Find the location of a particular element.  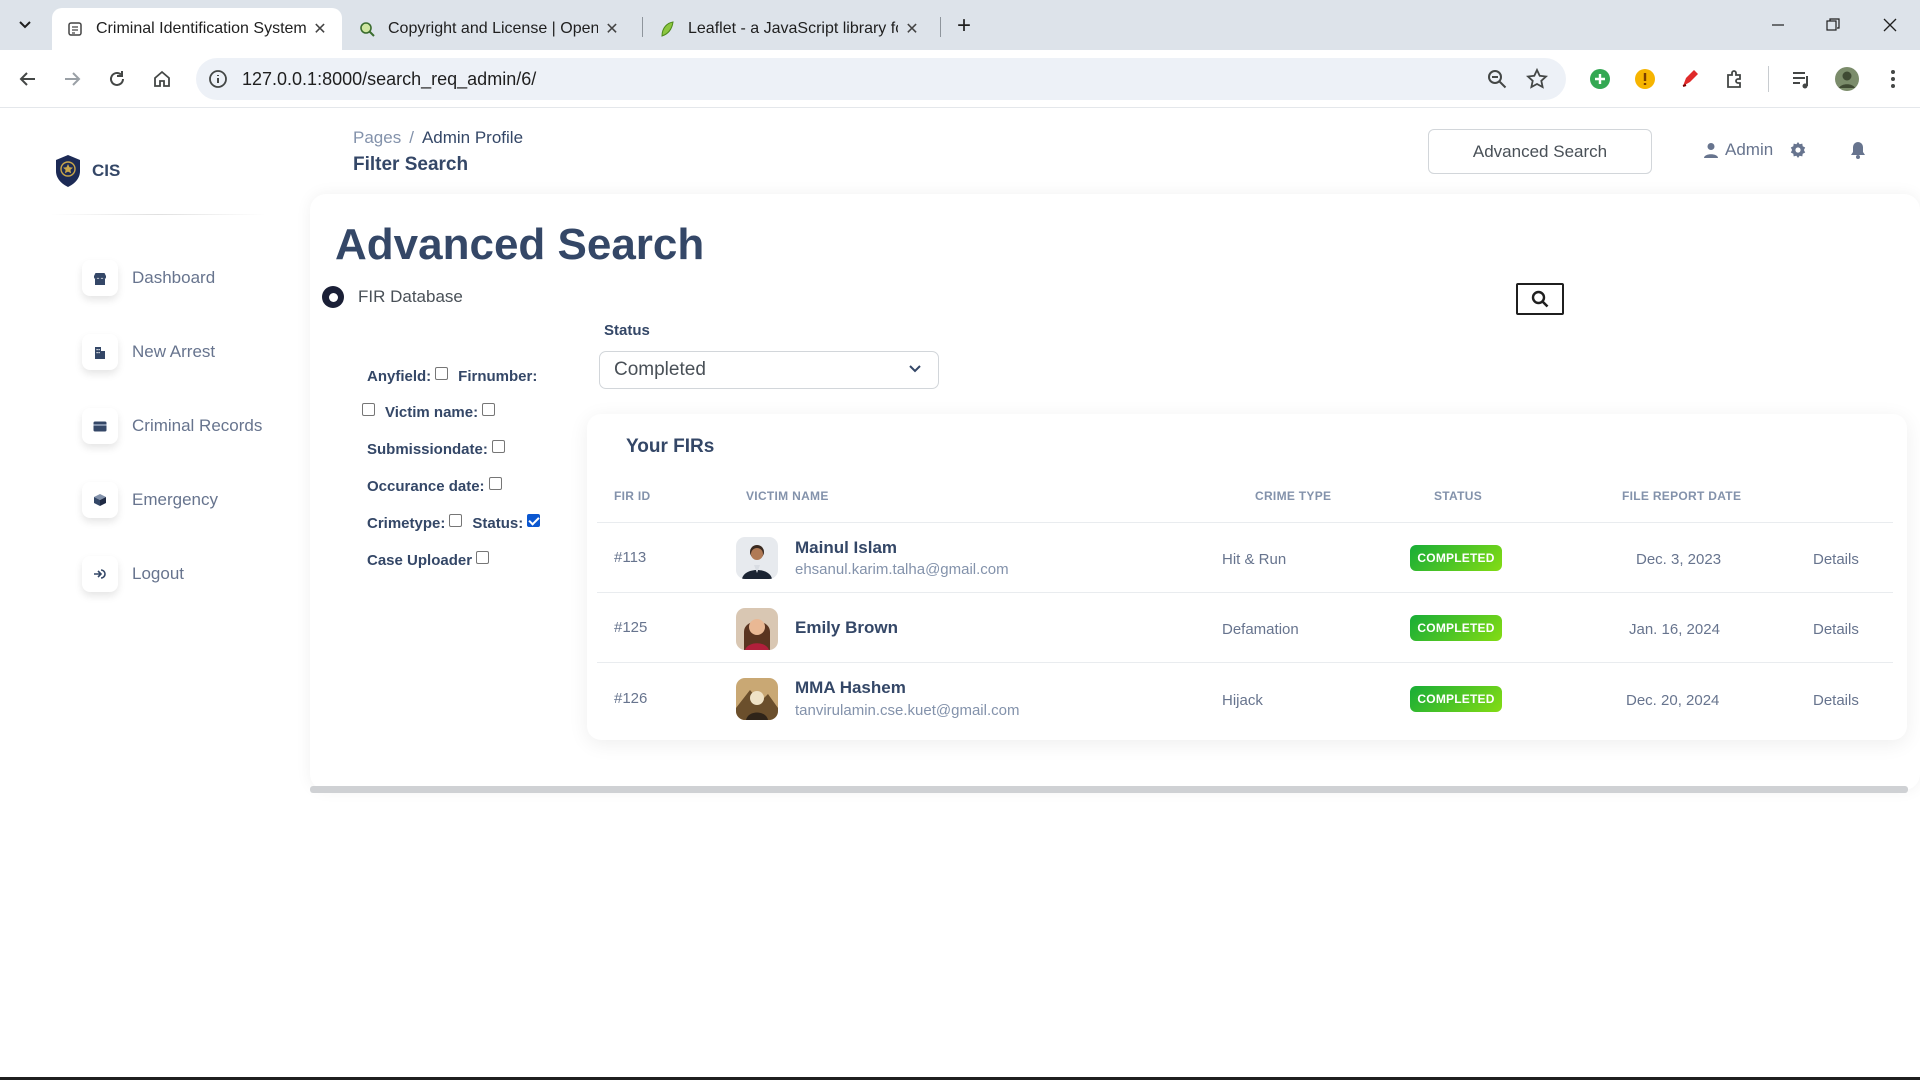

notifications-button is located at coordinates (1858, 152).